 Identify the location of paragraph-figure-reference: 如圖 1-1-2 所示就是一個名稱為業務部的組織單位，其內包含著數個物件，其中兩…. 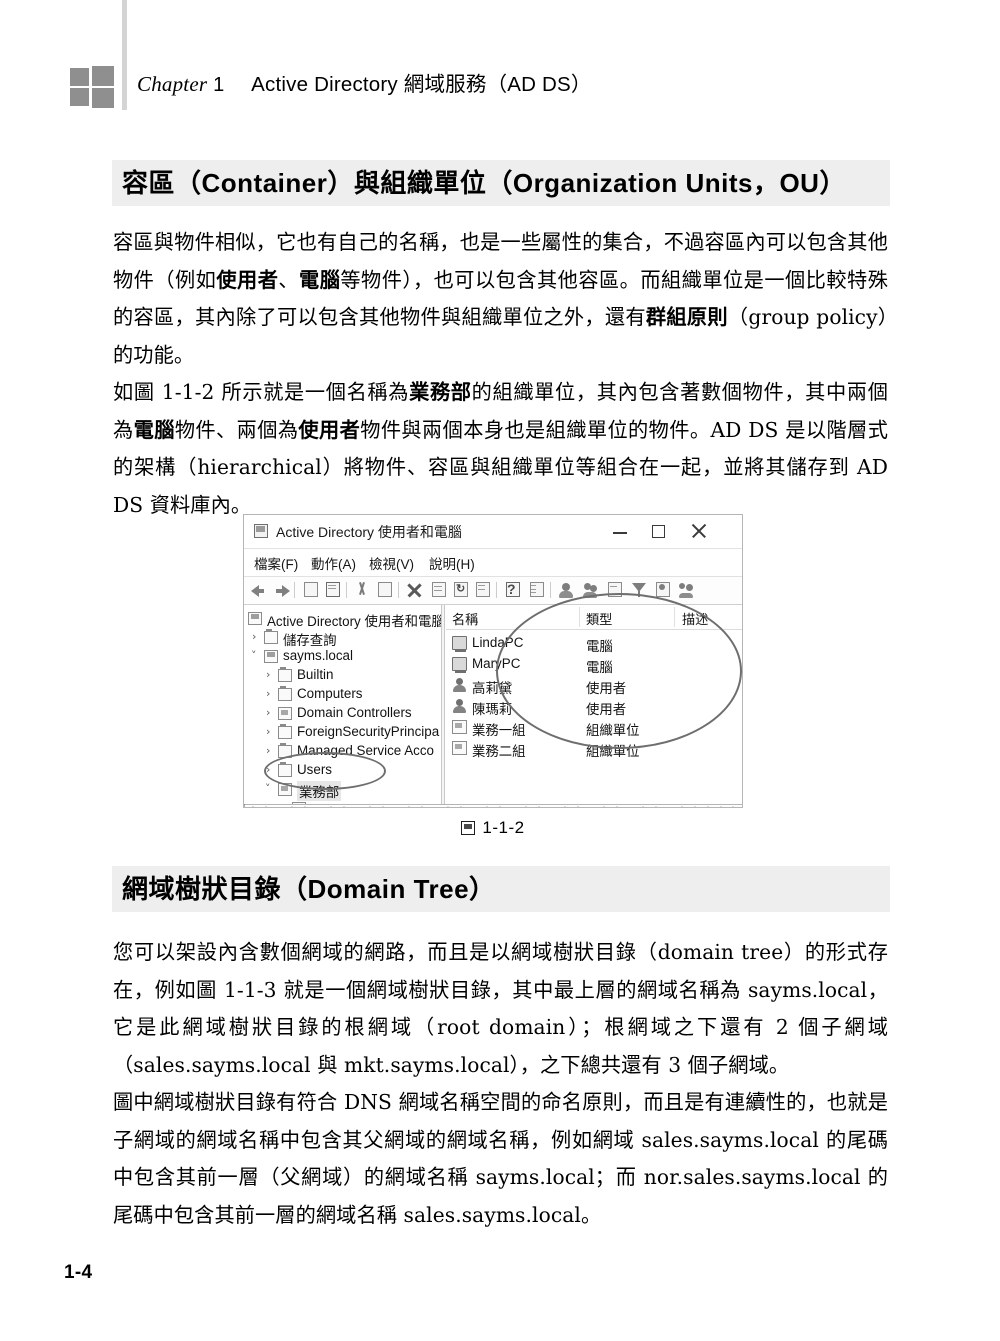
(500, 449).